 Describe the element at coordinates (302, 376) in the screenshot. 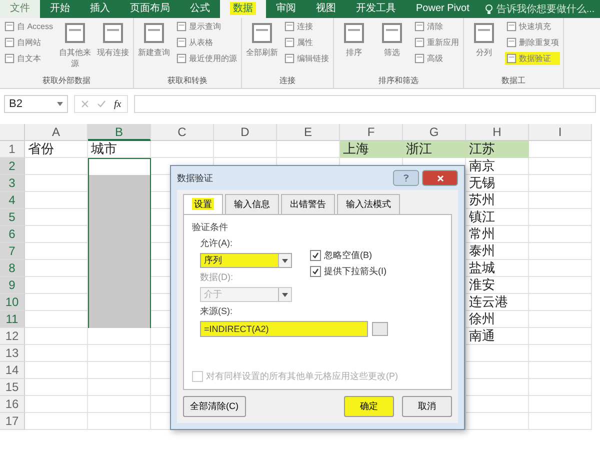

I see `checkbox-label: 对有同样设置的所有其他单元格应用这些更改(P)` at that location.